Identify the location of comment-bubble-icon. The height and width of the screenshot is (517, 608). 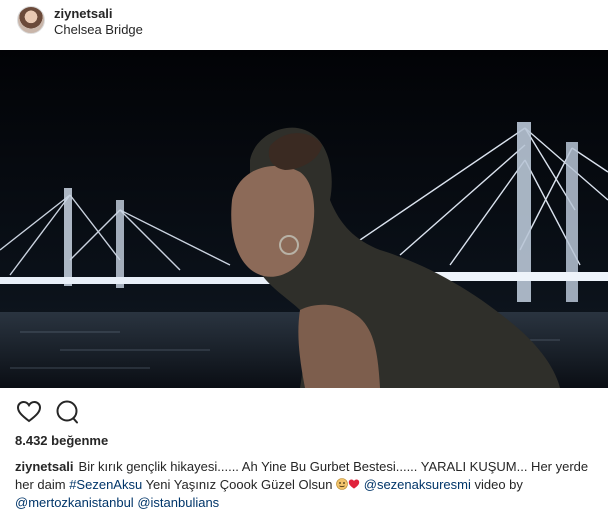
(67, 412).